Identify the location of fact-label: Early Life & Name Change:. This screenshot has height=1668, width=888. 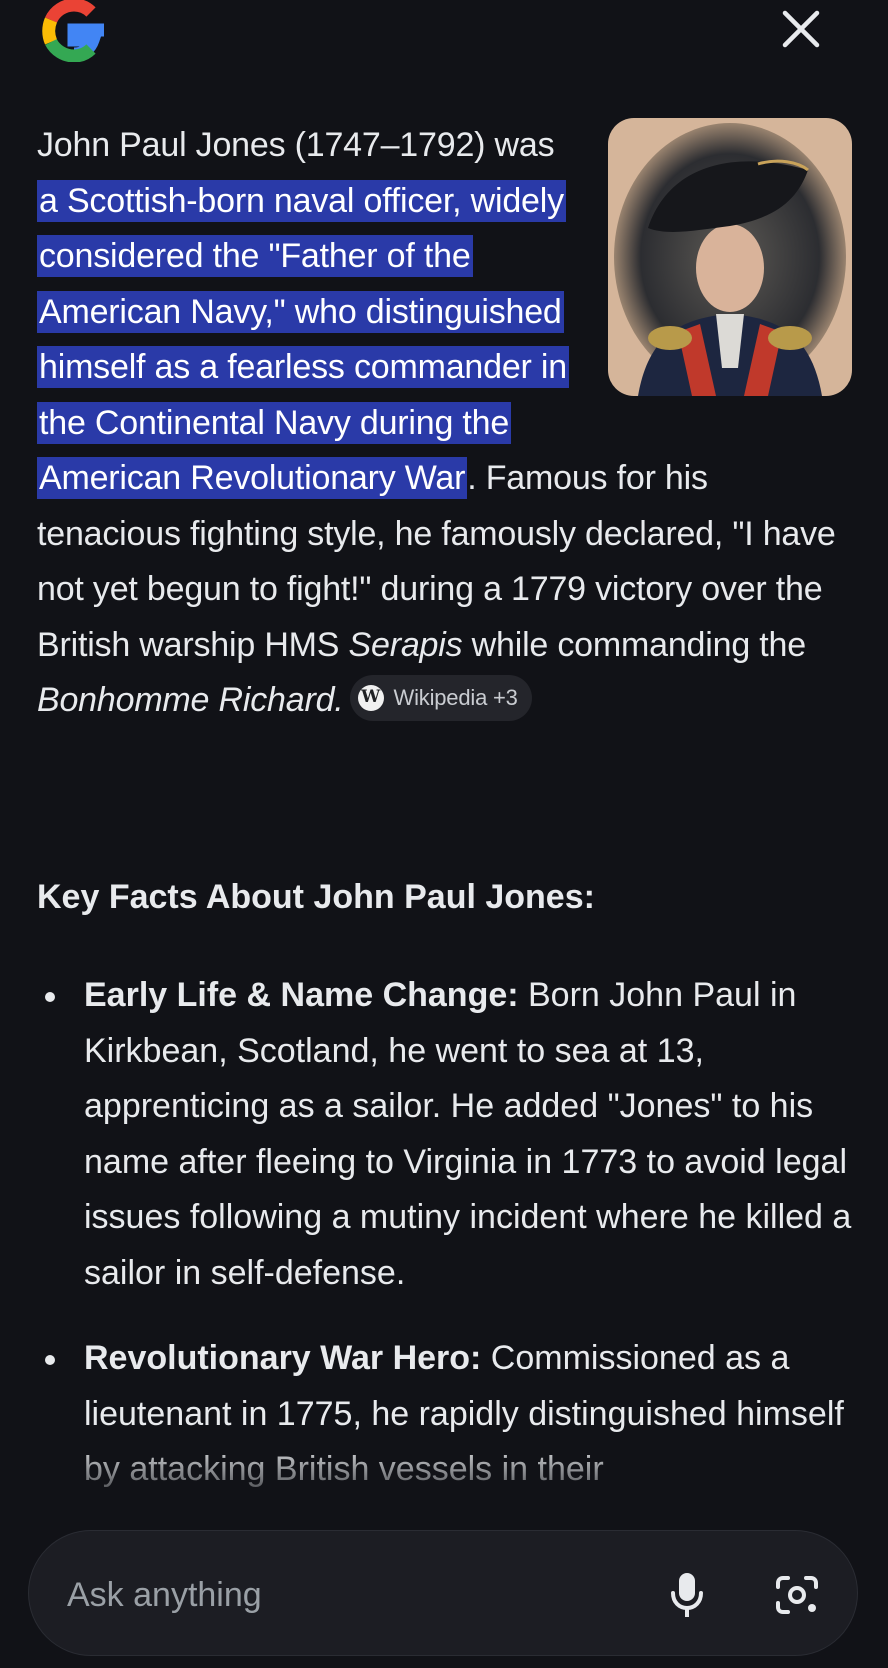
(301, 995).